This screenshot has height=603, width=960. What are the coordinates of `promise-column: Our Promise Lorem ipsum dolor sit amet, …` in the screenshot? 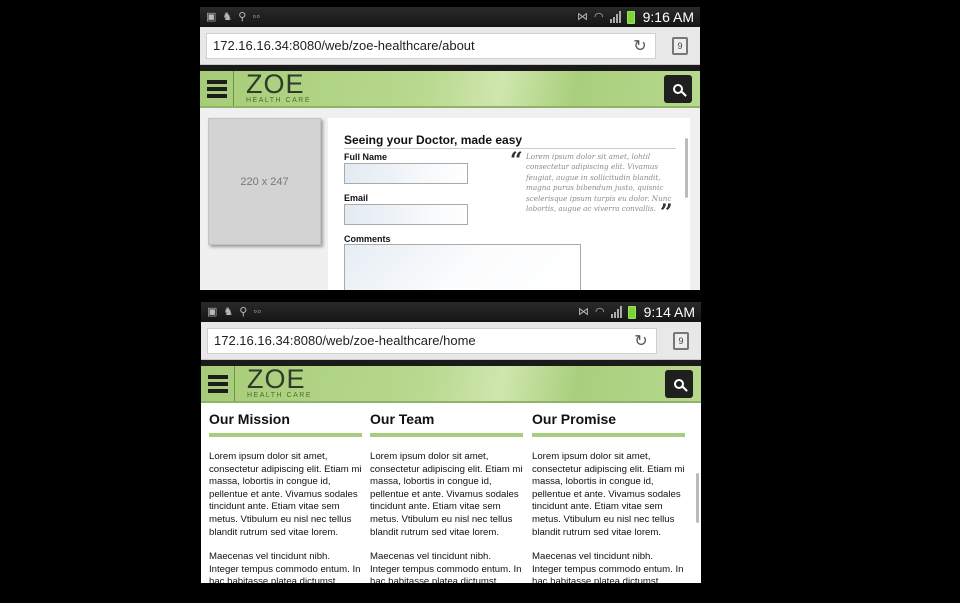 It's located at (608, 497).